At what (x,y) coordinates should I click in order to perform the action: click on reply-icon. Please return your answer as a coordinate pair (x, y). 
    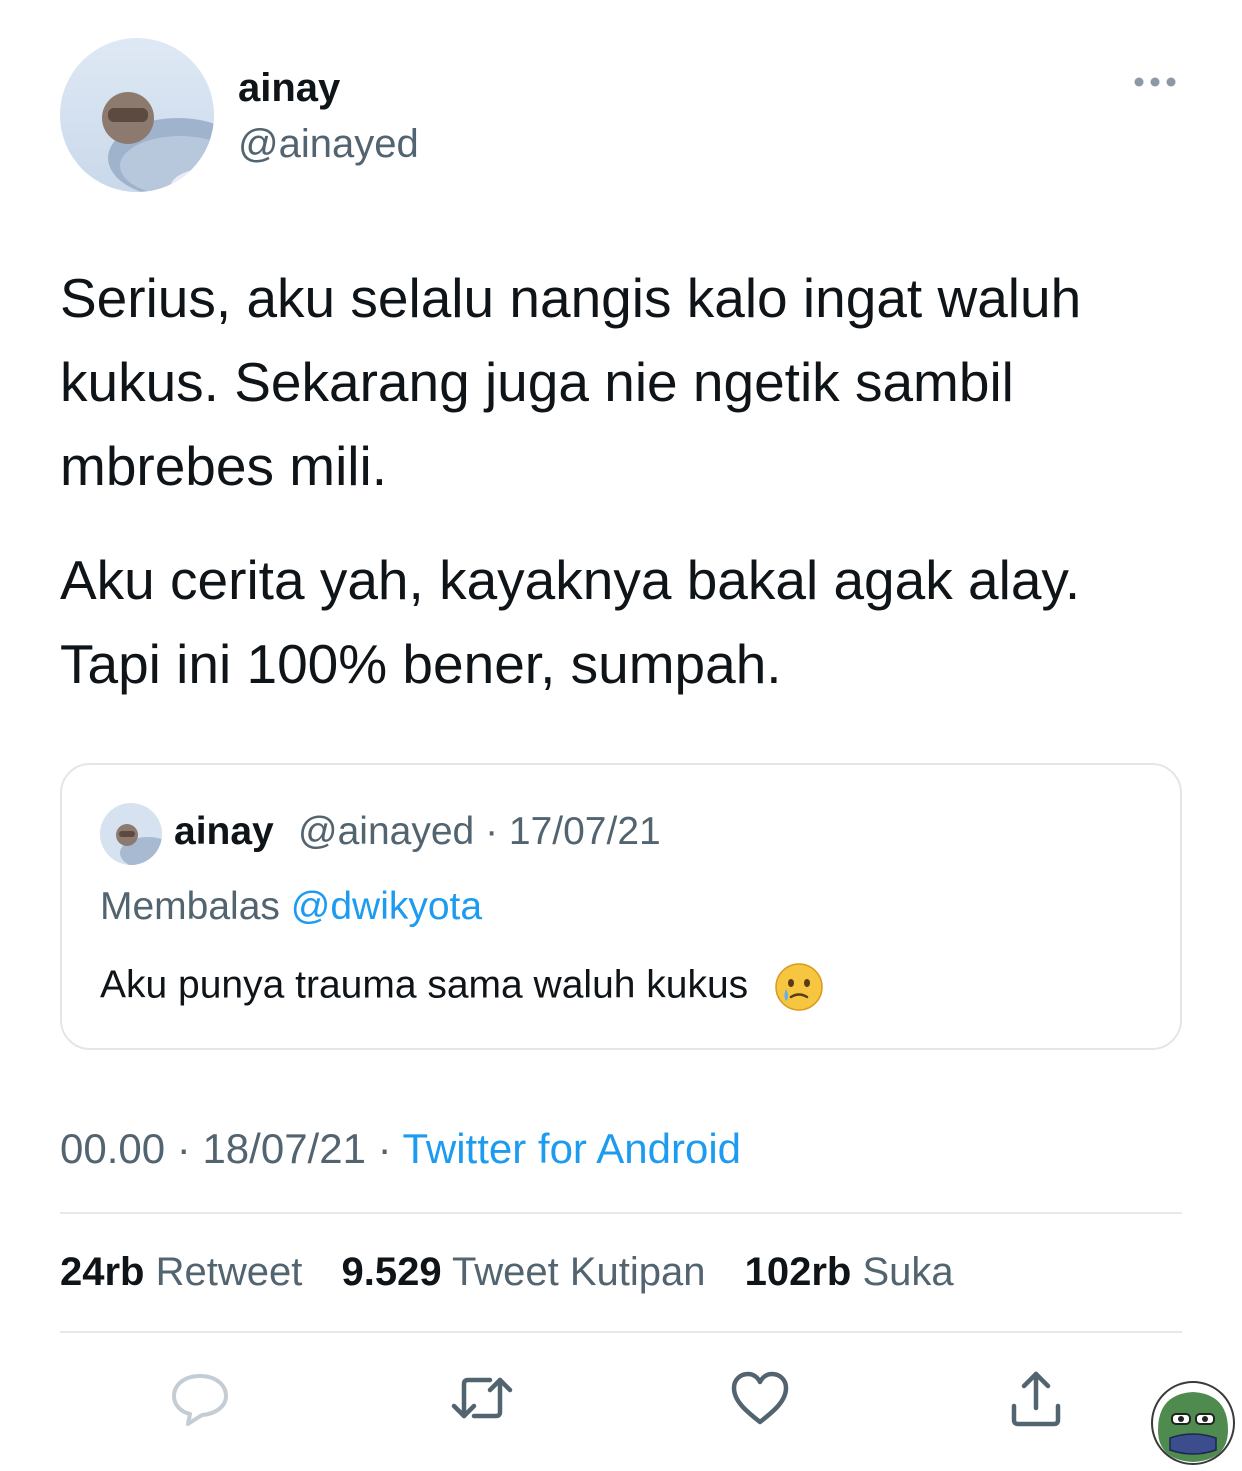
    Looking at the image, I should click on (200, 1398).